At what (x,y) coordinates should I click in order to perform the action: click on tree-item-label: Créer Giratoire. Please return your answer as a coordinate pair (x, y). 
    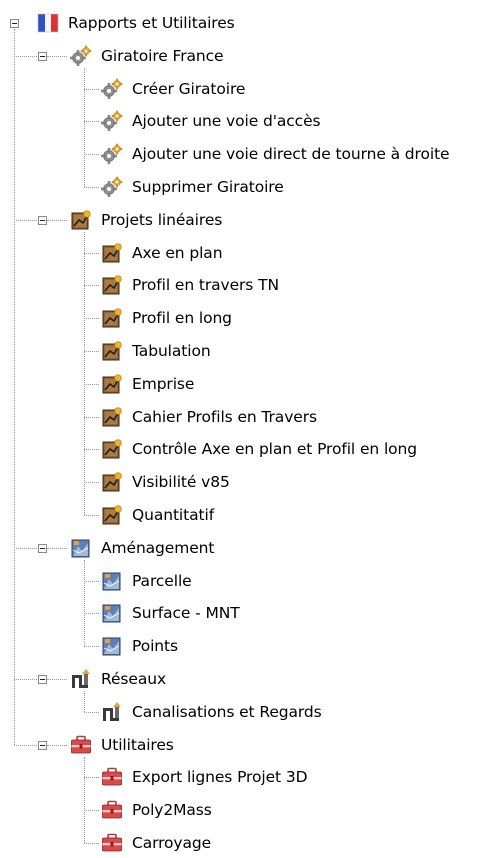
    Looking at the image, I should click on (189, 89).